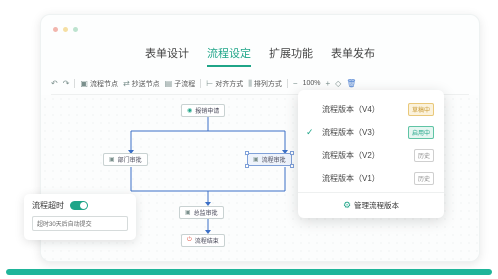 The height and width of the screenshot is (279, 498). I want to click on maximize-dot, so click(75, 29).